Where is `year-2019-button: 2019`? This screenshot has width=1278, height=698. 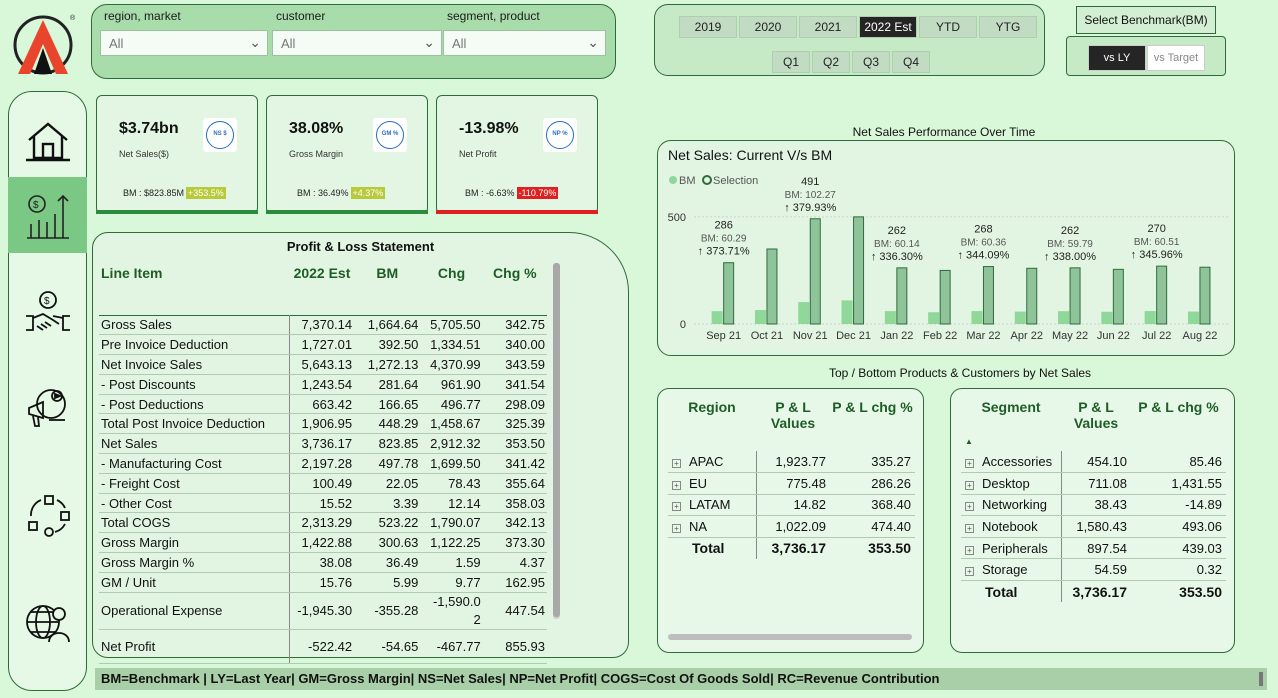 year-2019-button: 2019 is located at coordinates (708, 27).